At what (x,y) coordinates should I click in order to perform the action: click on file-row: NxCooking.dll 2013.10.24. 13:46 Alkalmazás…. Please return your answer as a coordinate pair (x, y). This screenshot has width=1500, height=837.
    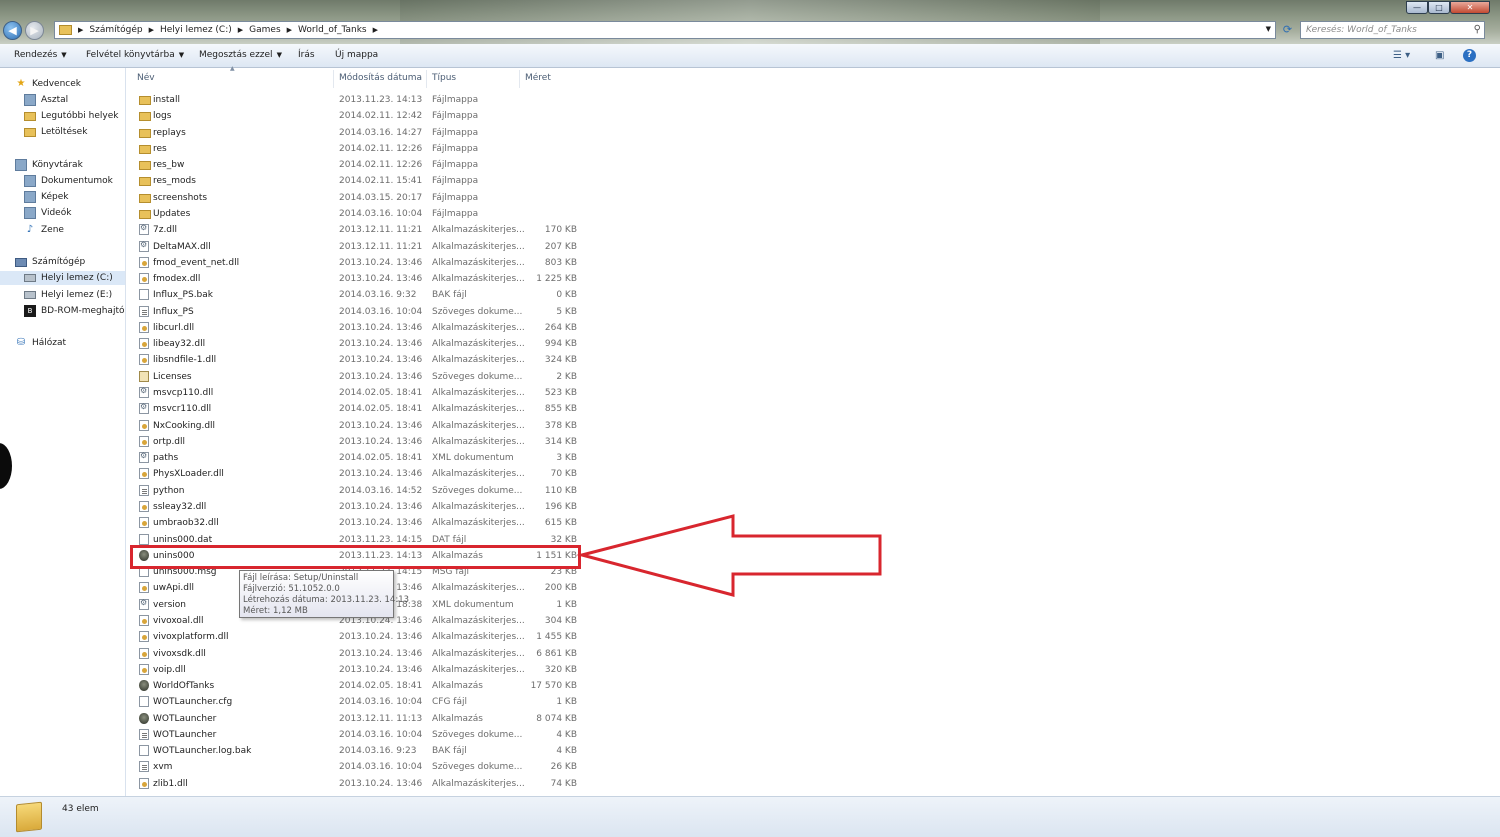
    Looking at the image, I should click on (357, 426).